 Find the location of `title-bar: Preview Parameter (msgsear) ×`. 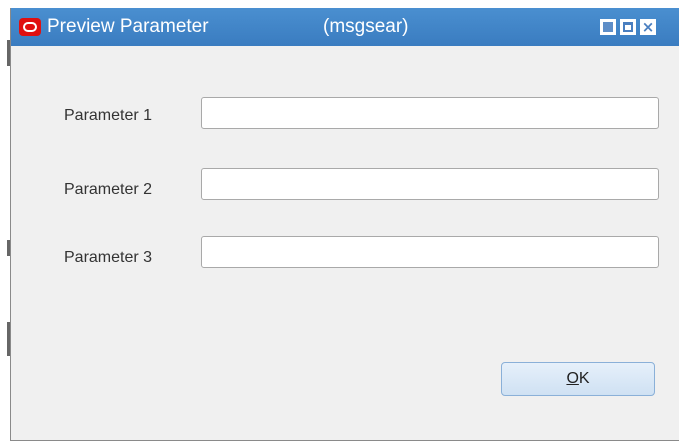

title-bar: Preview Parameter (msgsear) × is located at coordinates (345, 27).